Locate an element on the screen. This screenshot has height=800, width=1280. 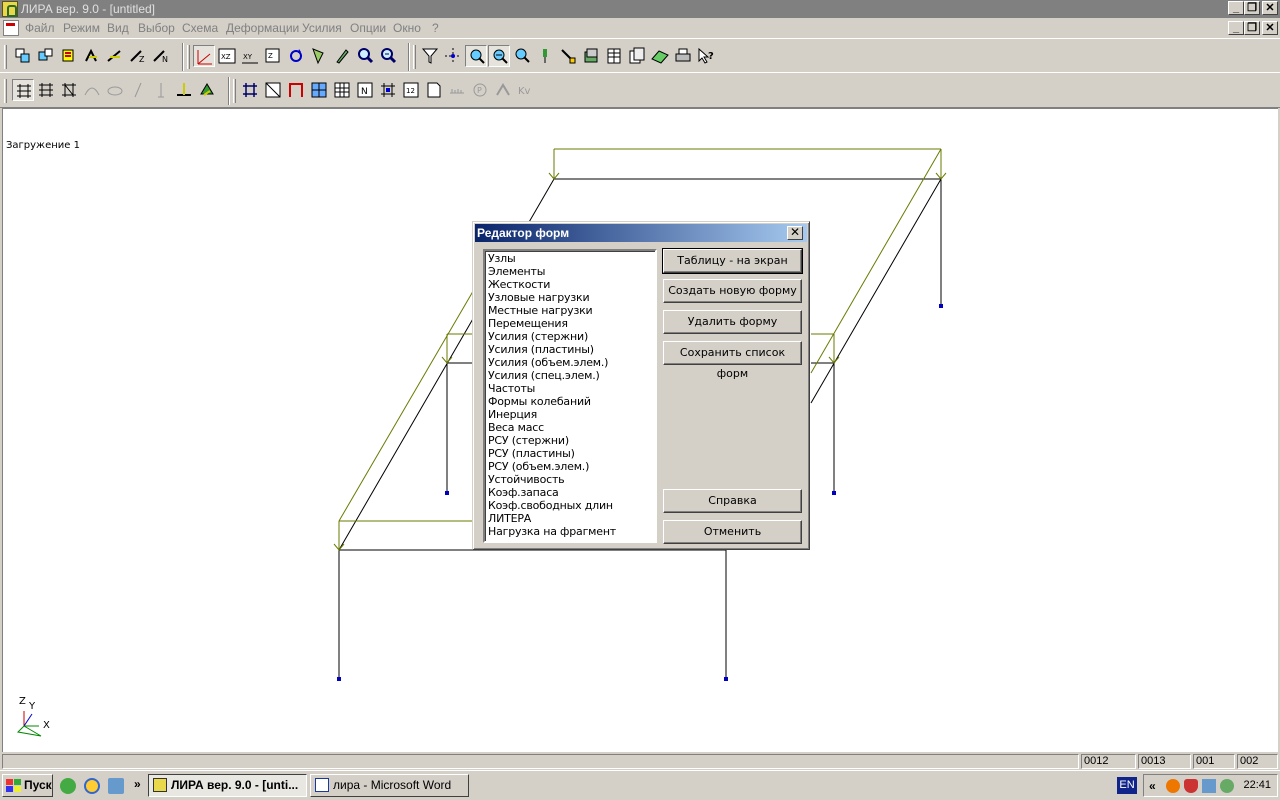
doc-restore-button: ❐ is located at coordinates (1252, 28).